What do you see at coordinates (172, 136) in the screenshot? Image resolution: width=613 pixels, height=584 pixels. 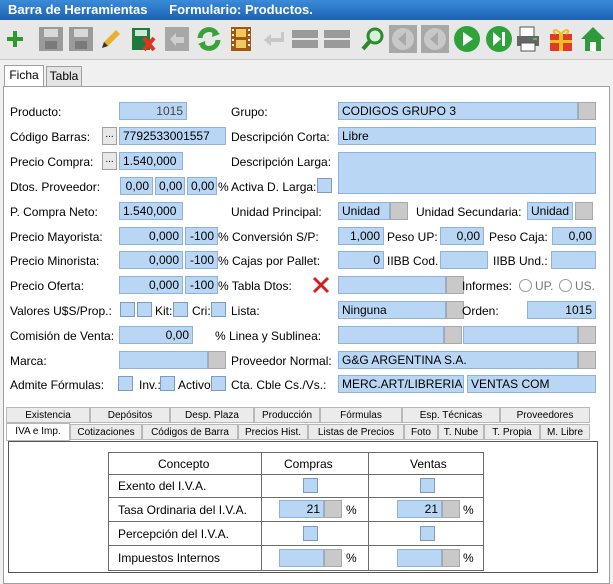 I see `codigo-barras-field: 7792533001557` at bounding box center [172, 136].